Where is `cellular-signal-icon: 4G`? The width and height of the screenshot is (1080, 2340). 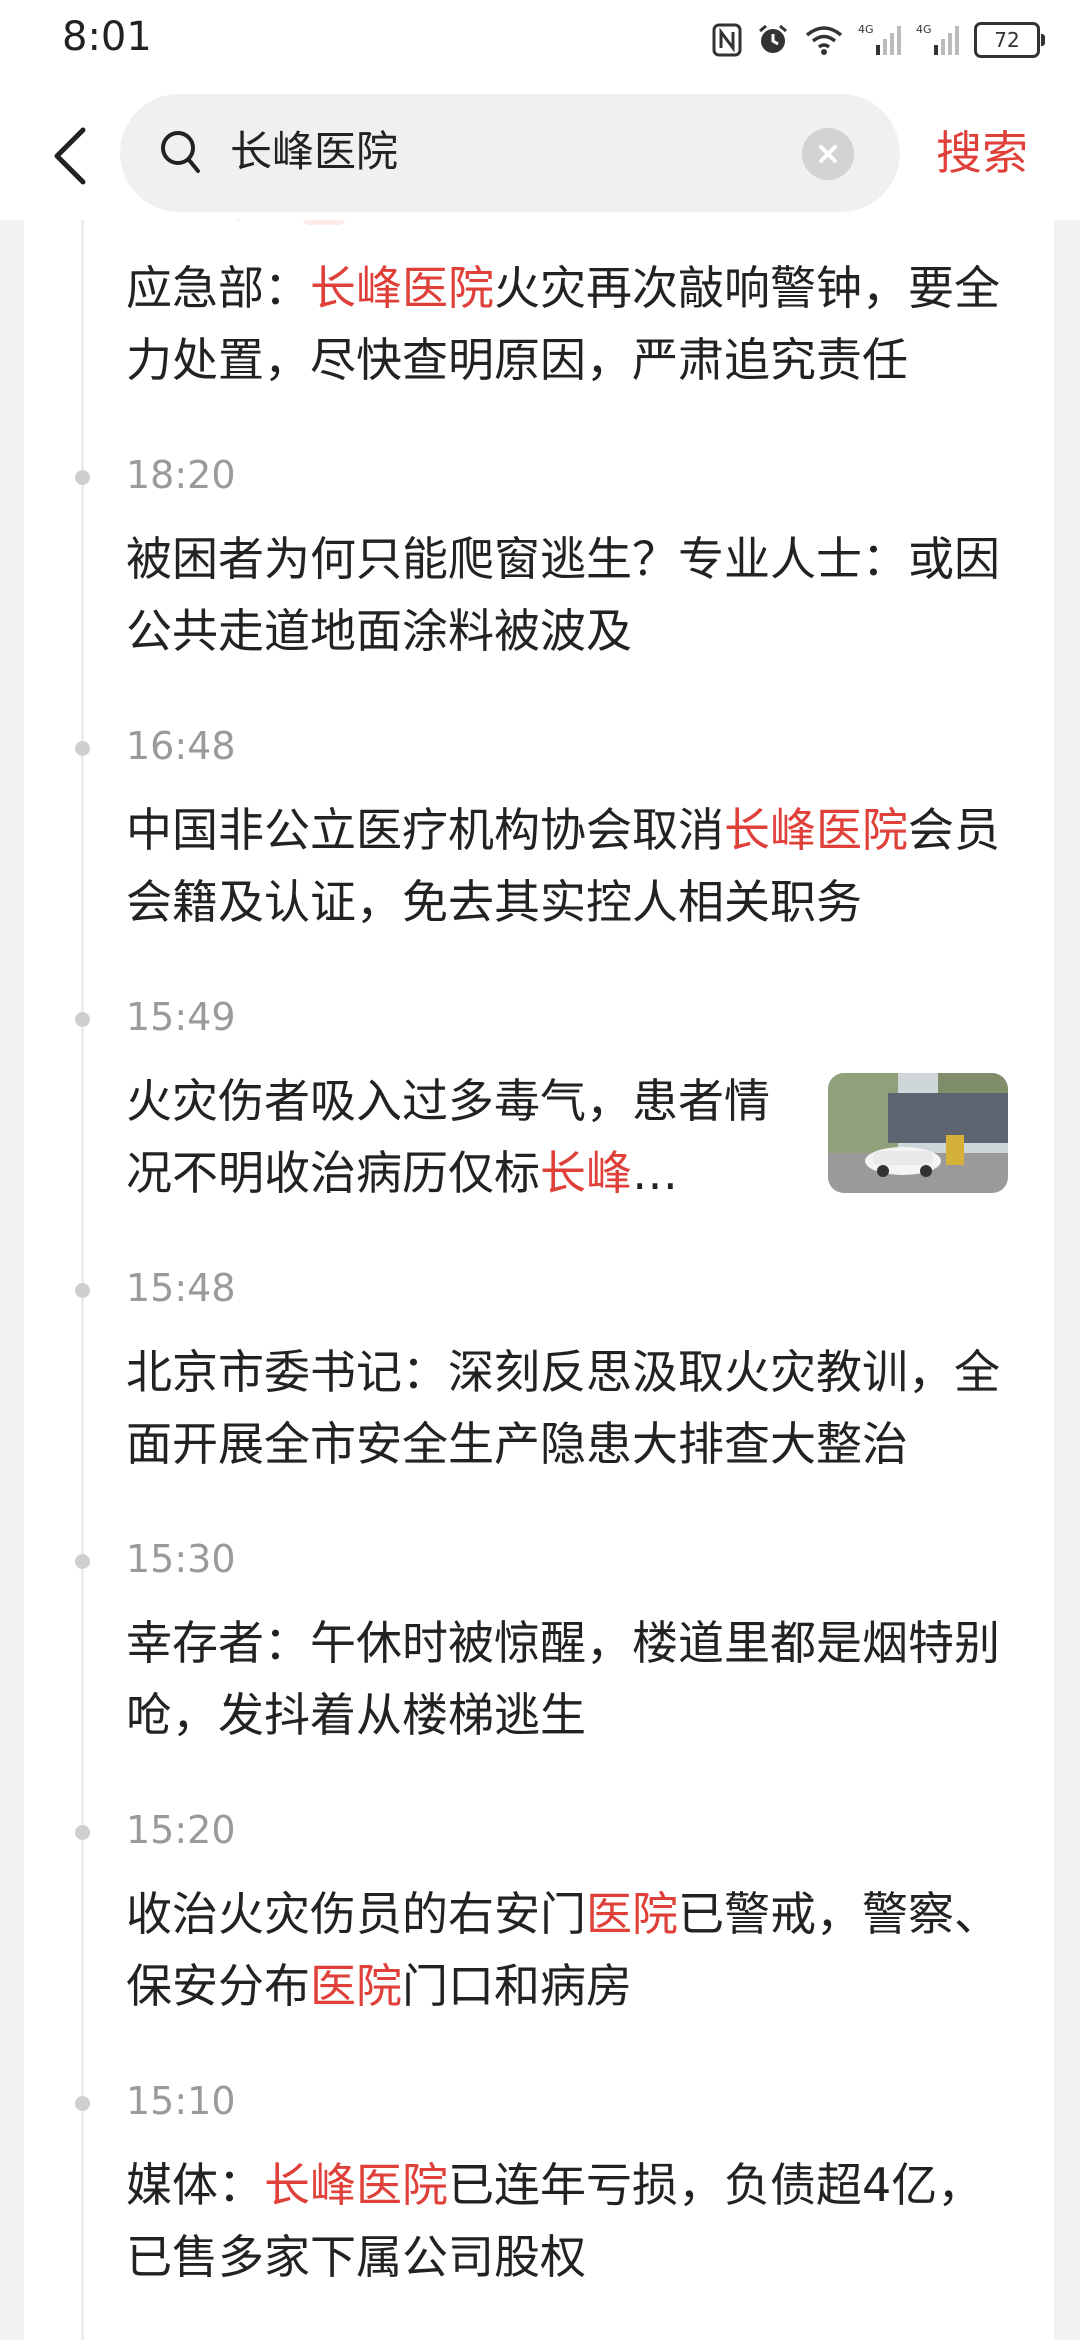 cellular-signal-icon: 4G is located at coordinates (880, 40).